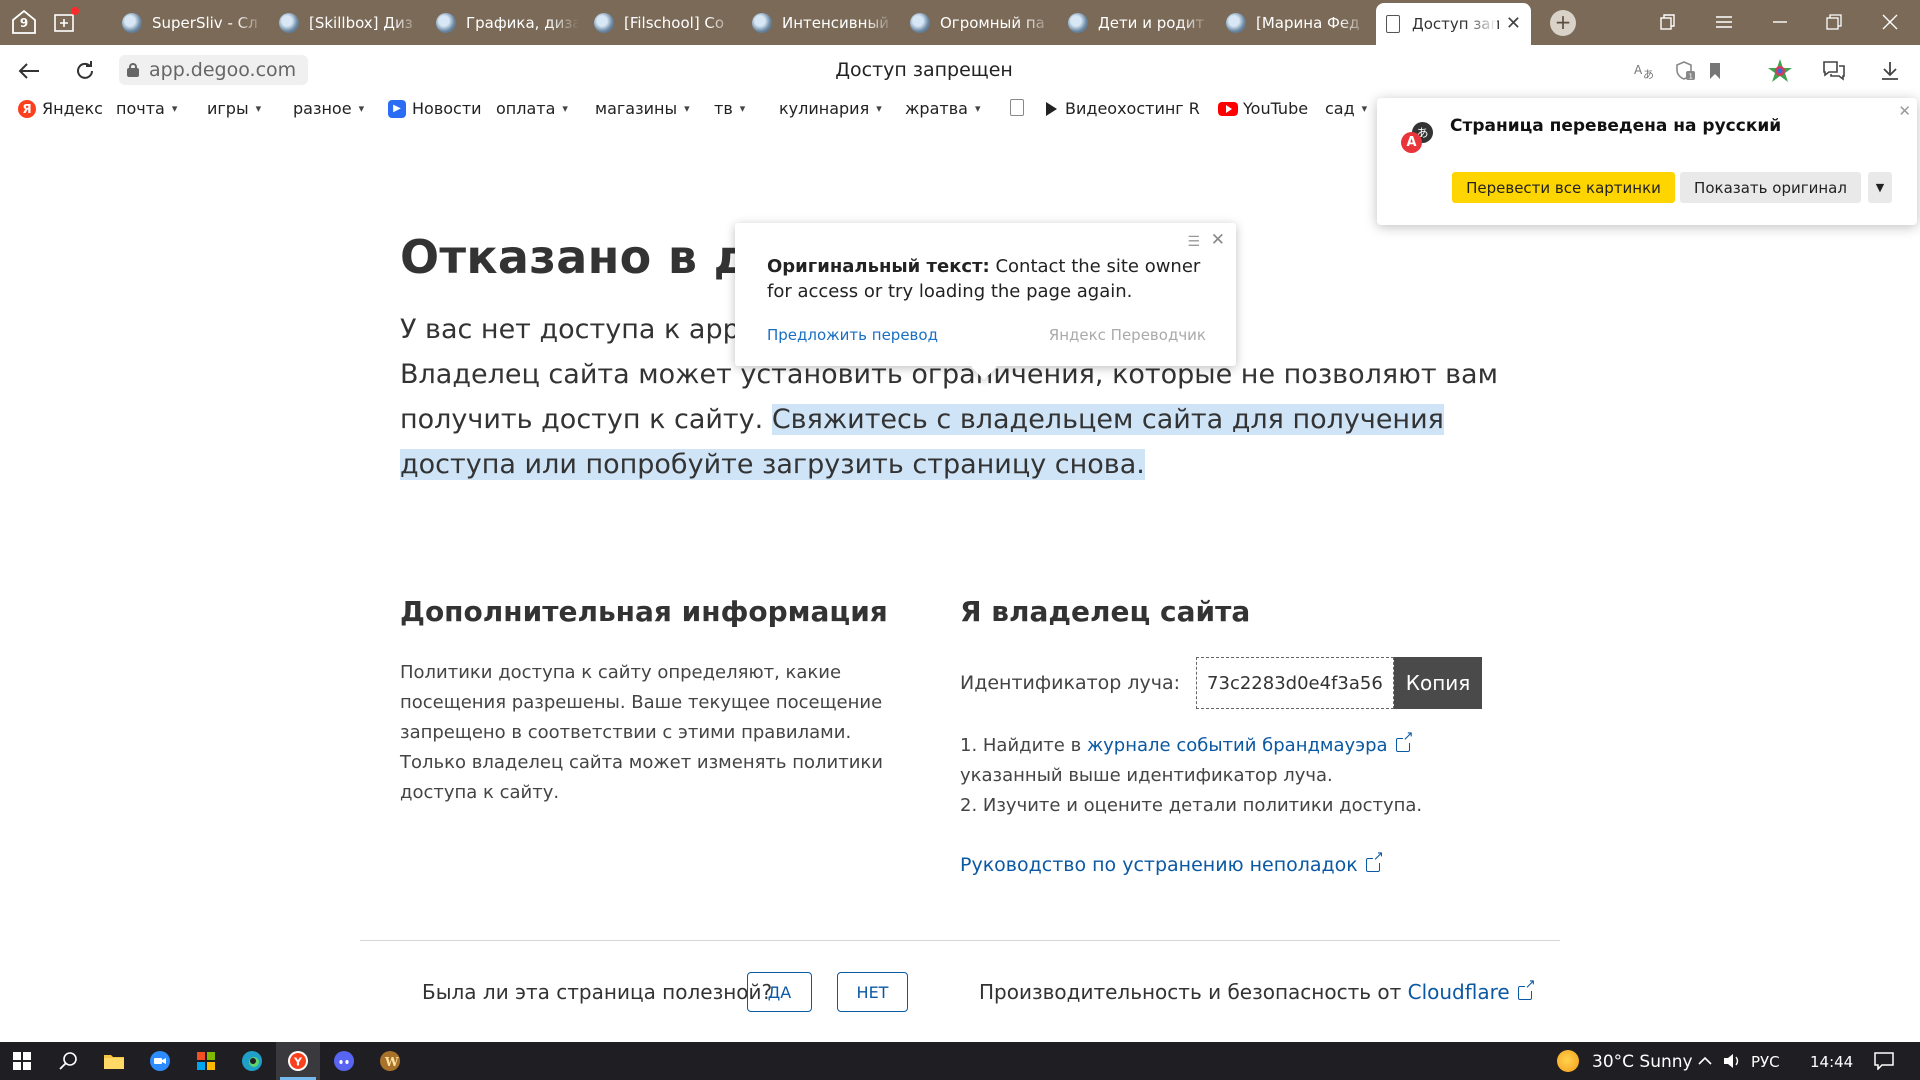 The width and height of the screenshot is (1920, 1080). I want to click on bookmark-youtube: YouTube, so click(1263, 108).